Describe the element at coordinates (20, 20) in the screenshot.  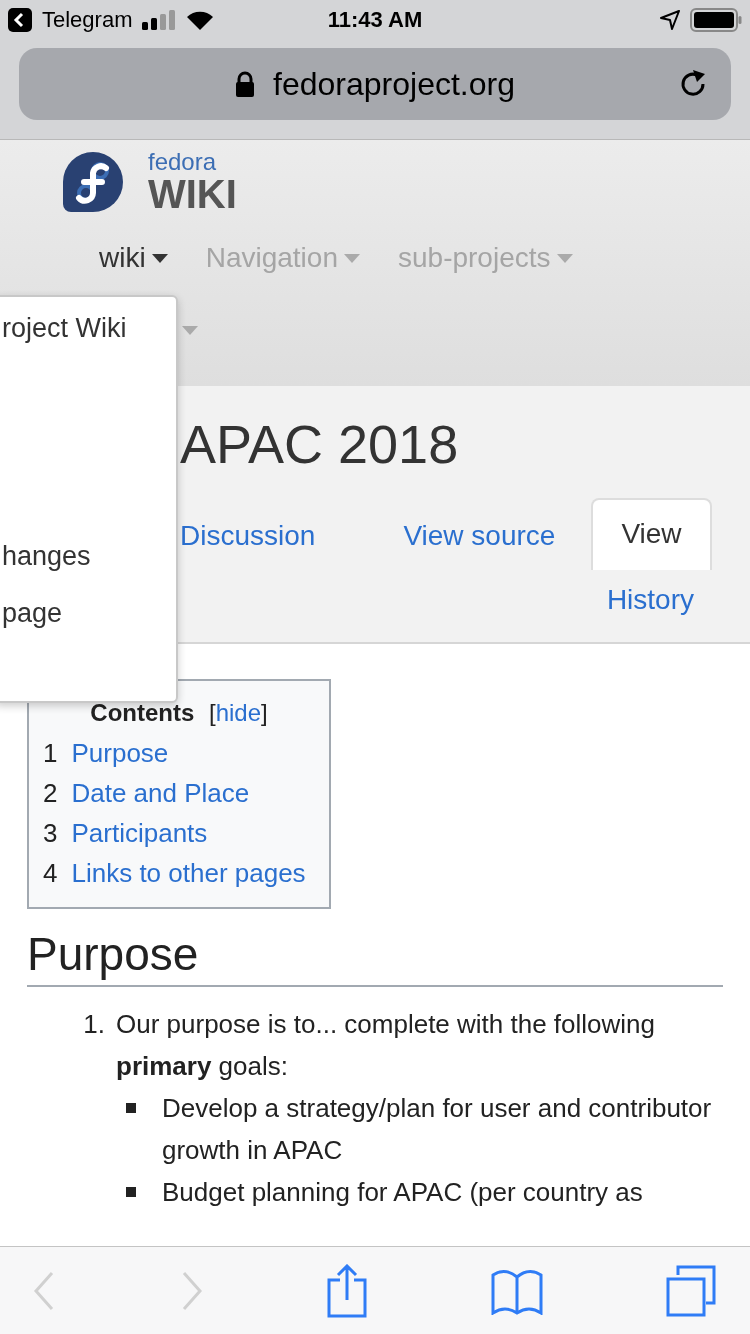
I see `back-icon` at that location.